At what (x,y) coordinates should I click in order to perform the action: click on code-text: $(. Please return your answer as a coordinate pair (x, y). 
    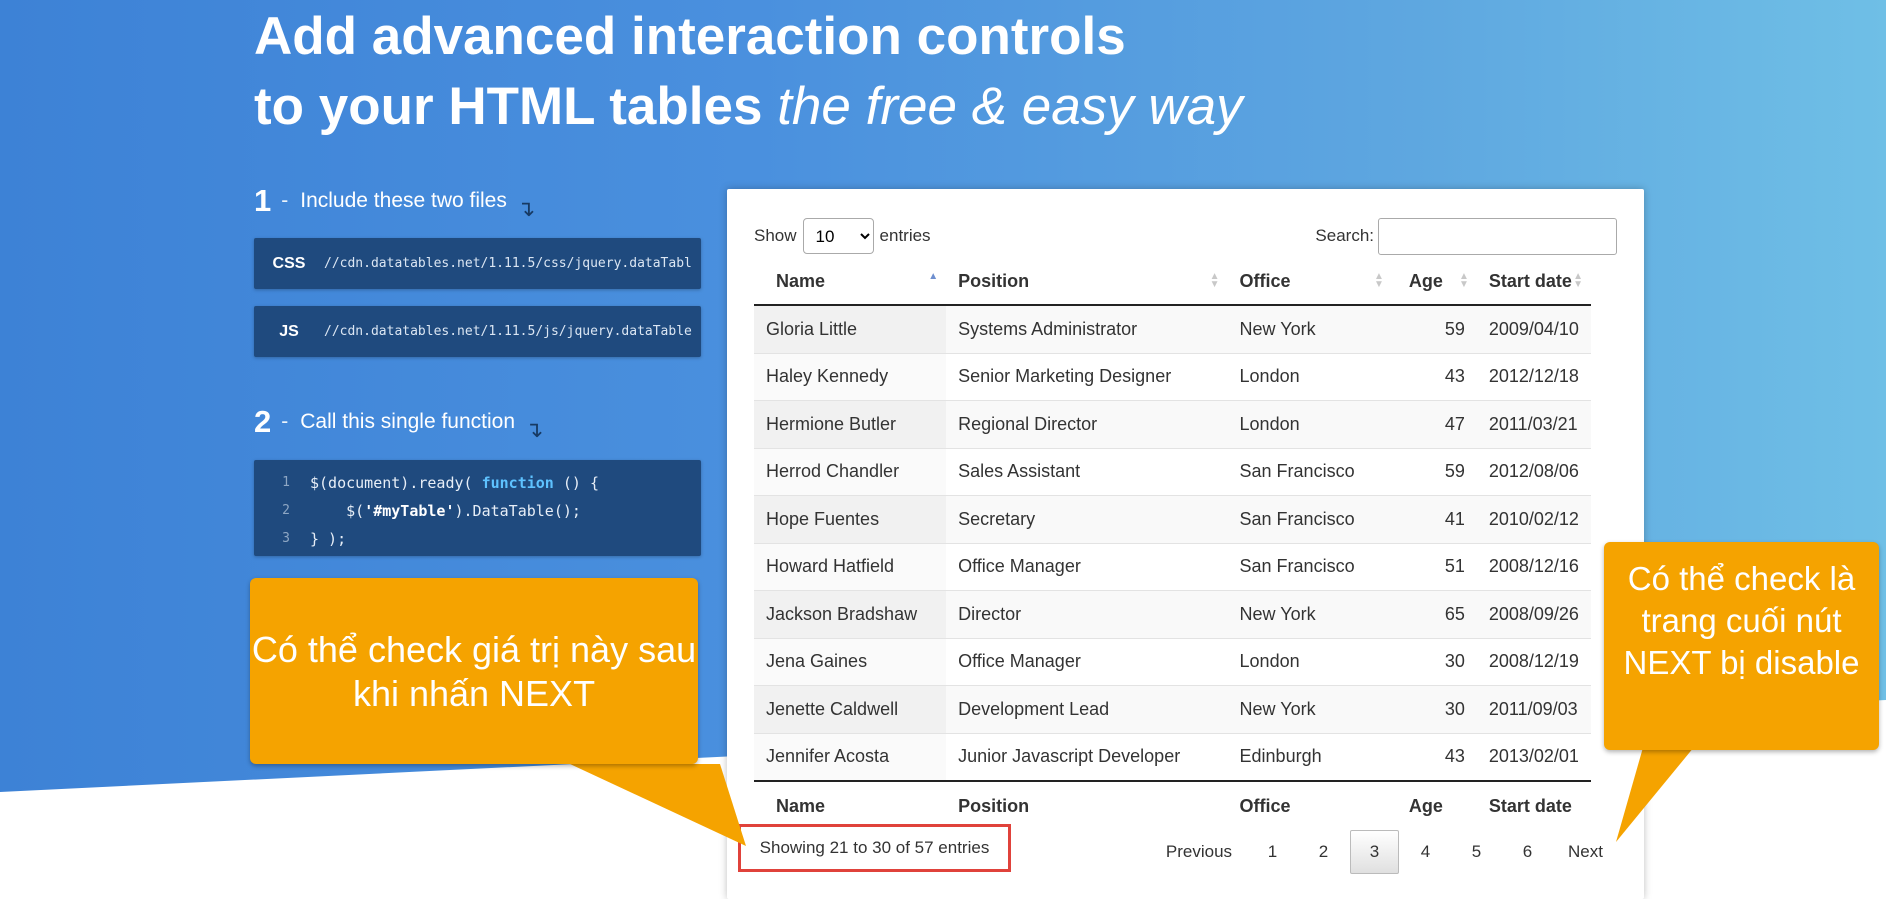
    Looking at the image, I should click on (337, 511).